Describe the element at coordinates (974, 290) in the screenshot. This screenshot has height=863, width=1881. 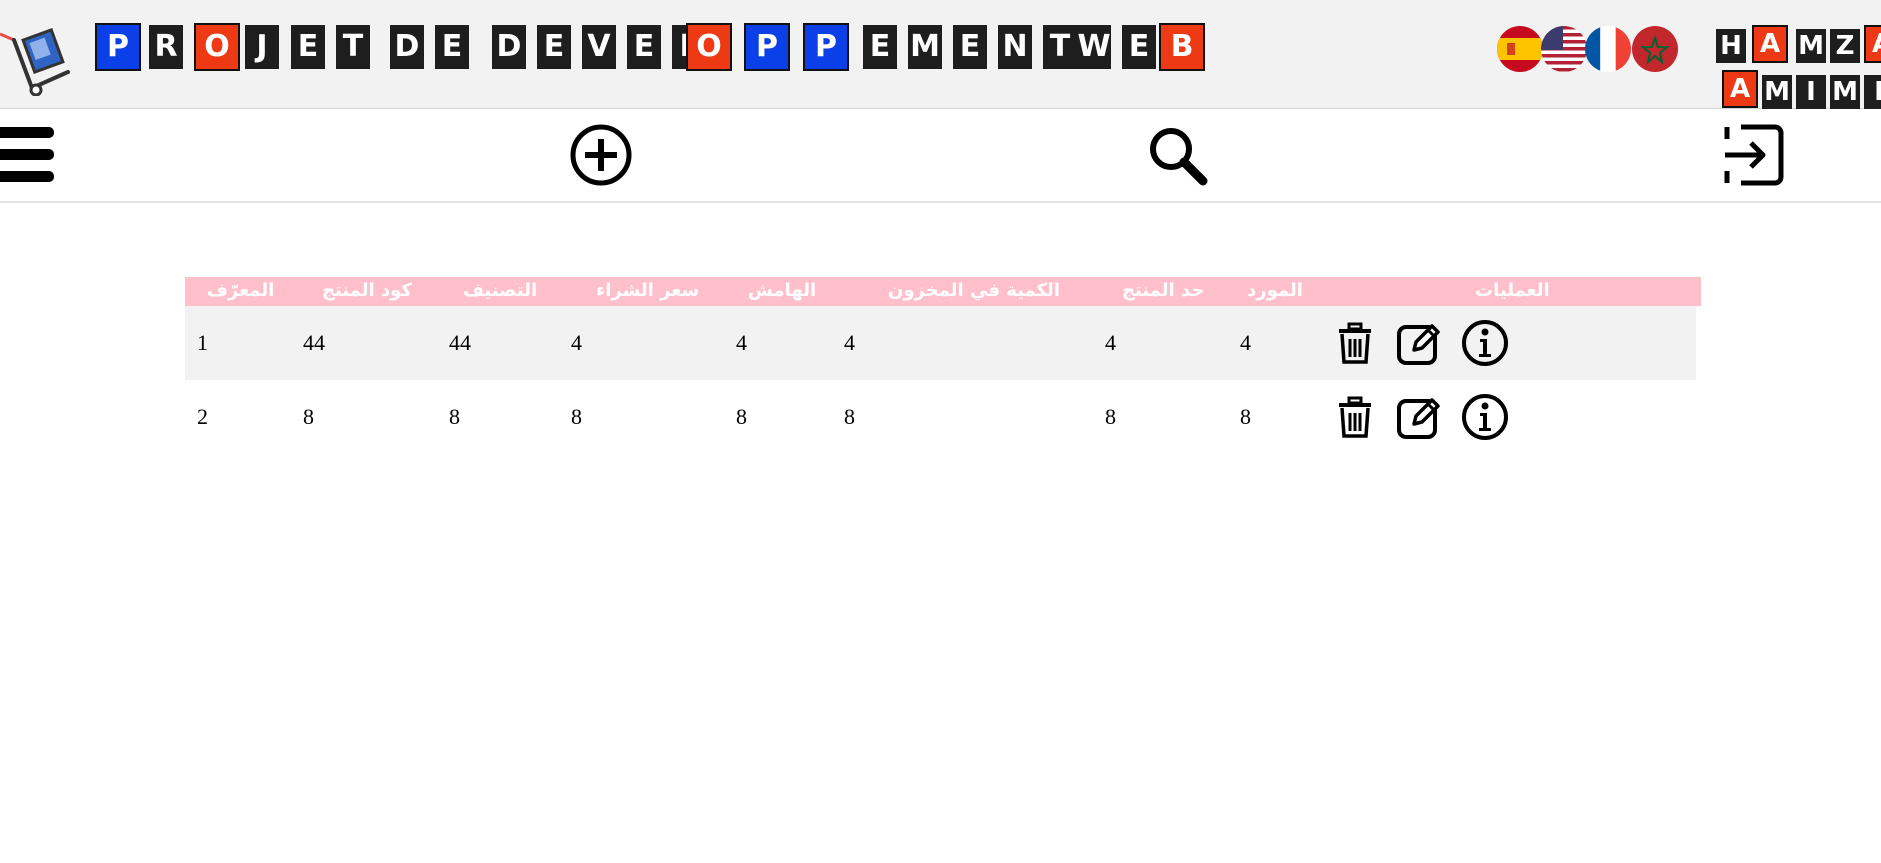
I see `column-header-stock: الكمية في المخزون` at that location.